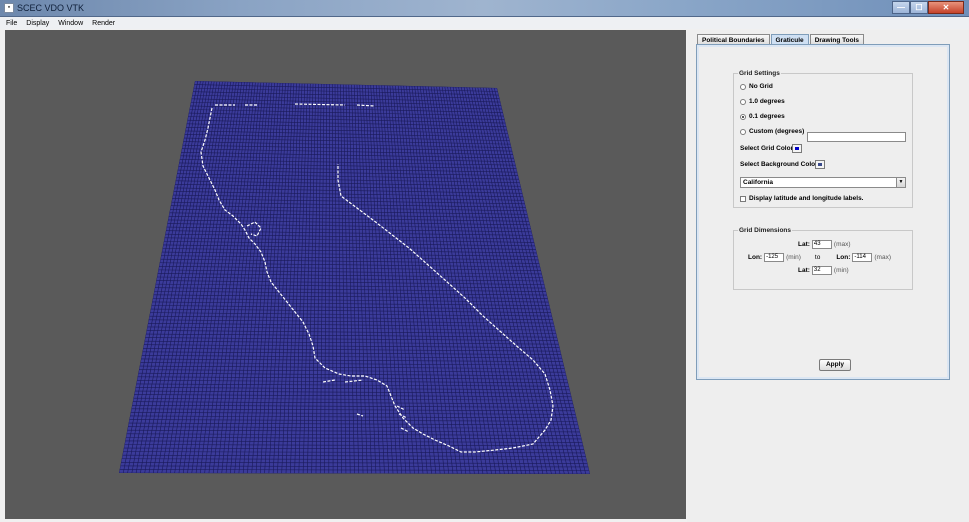 The height and width of the screenshot is (522, 969). I want to click on maximize-button: ☐, so click(919, 7).